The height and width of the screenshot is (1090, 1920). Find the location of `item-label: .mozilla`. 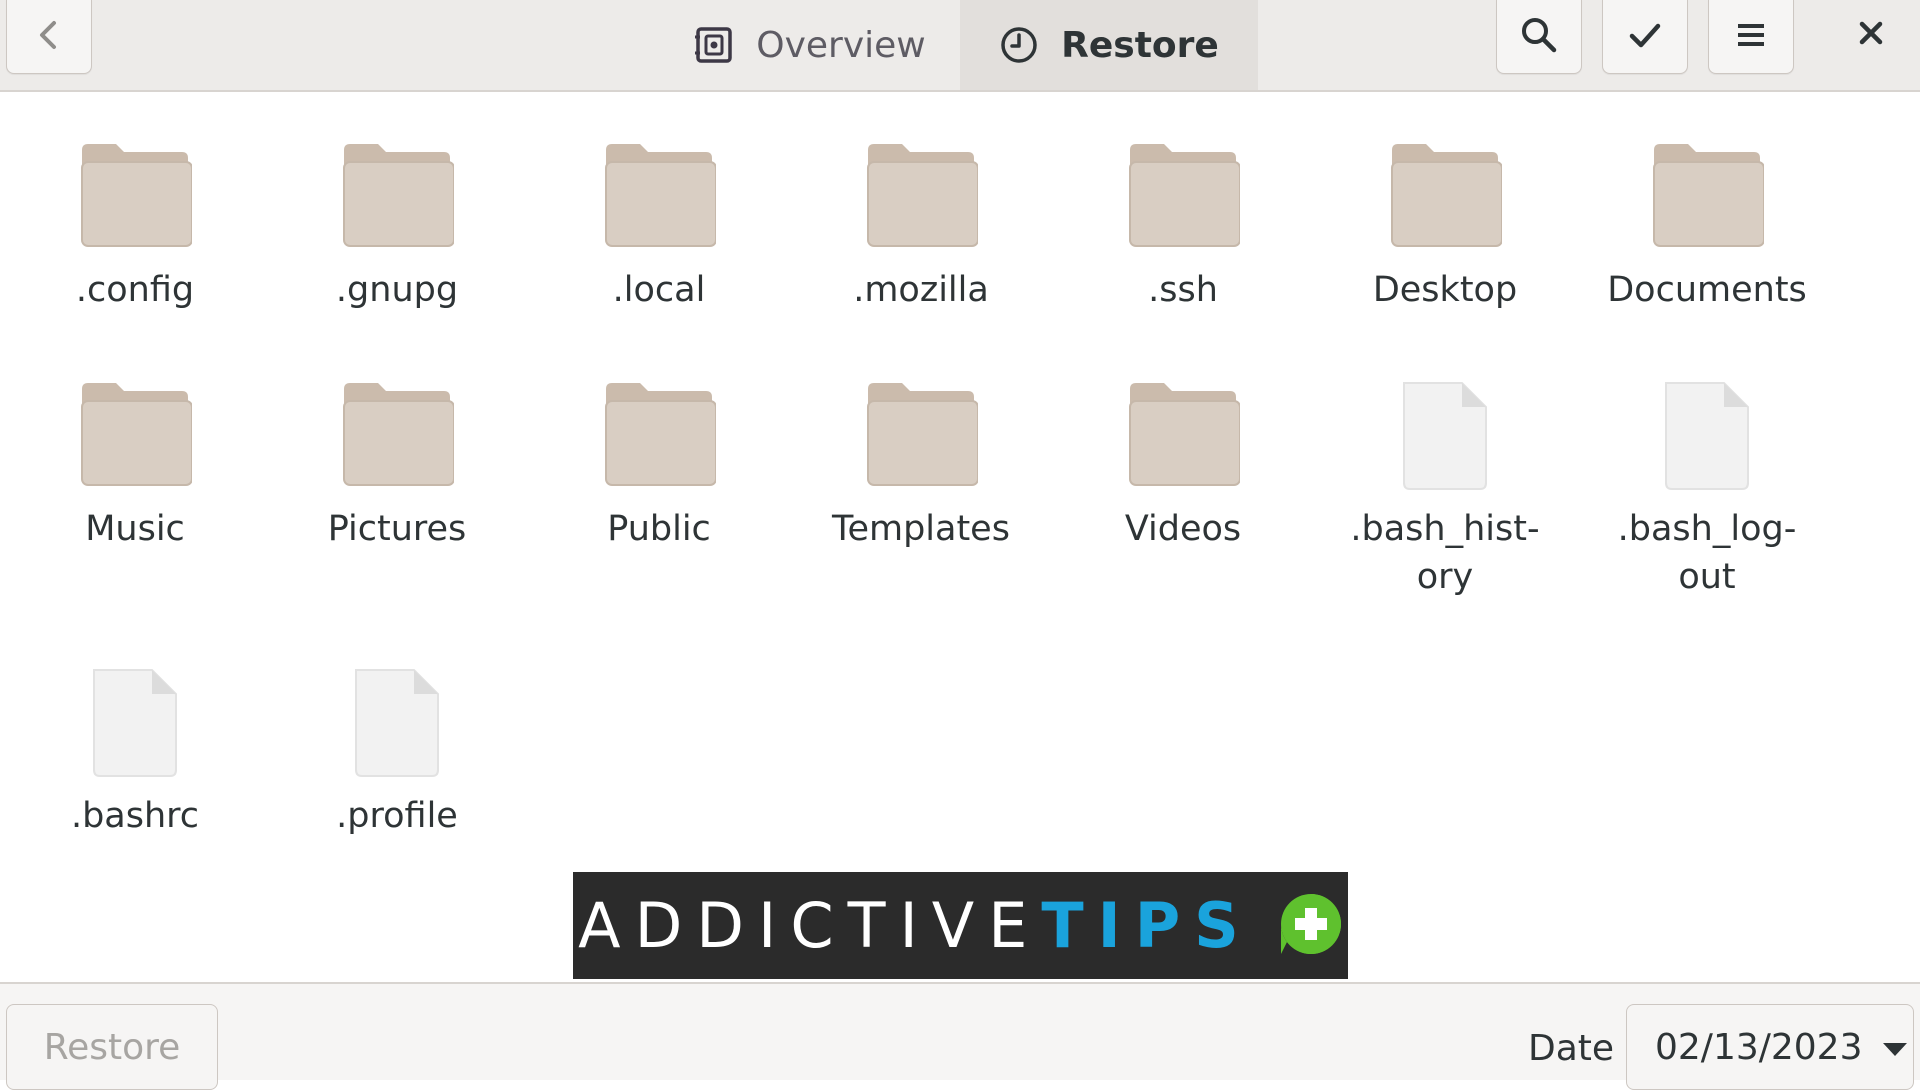

item-label: .mozilla is located at coordinates (921, 290).